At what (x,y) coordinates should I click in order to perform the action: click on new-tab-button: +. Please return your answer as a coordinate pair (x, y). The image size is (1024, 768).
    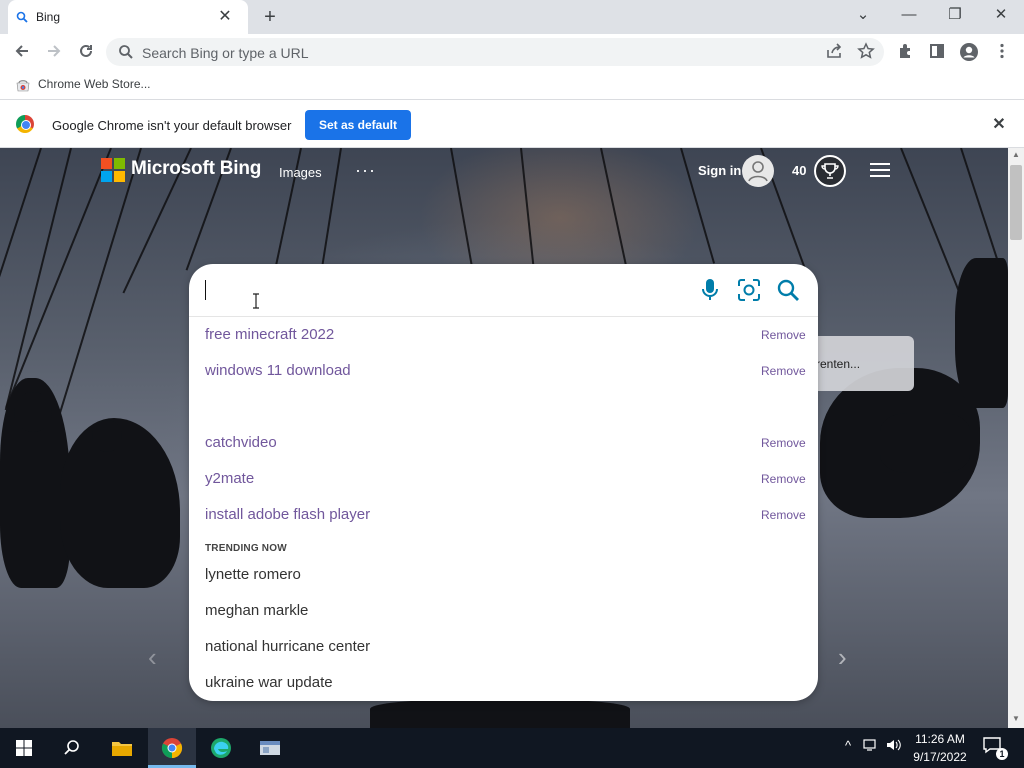
    Looking at the image, I should click on (270, 17).